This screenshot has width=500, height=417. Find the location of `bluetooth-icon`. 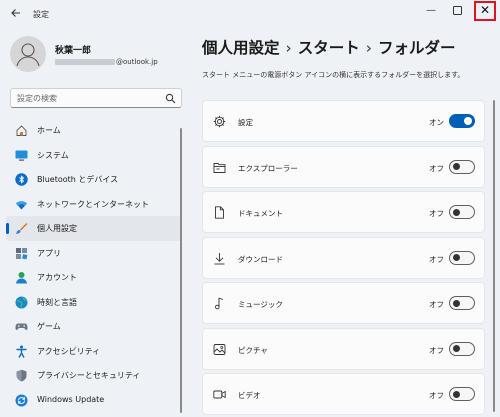

bluetooth-icon is located at coordinates (21, 179).